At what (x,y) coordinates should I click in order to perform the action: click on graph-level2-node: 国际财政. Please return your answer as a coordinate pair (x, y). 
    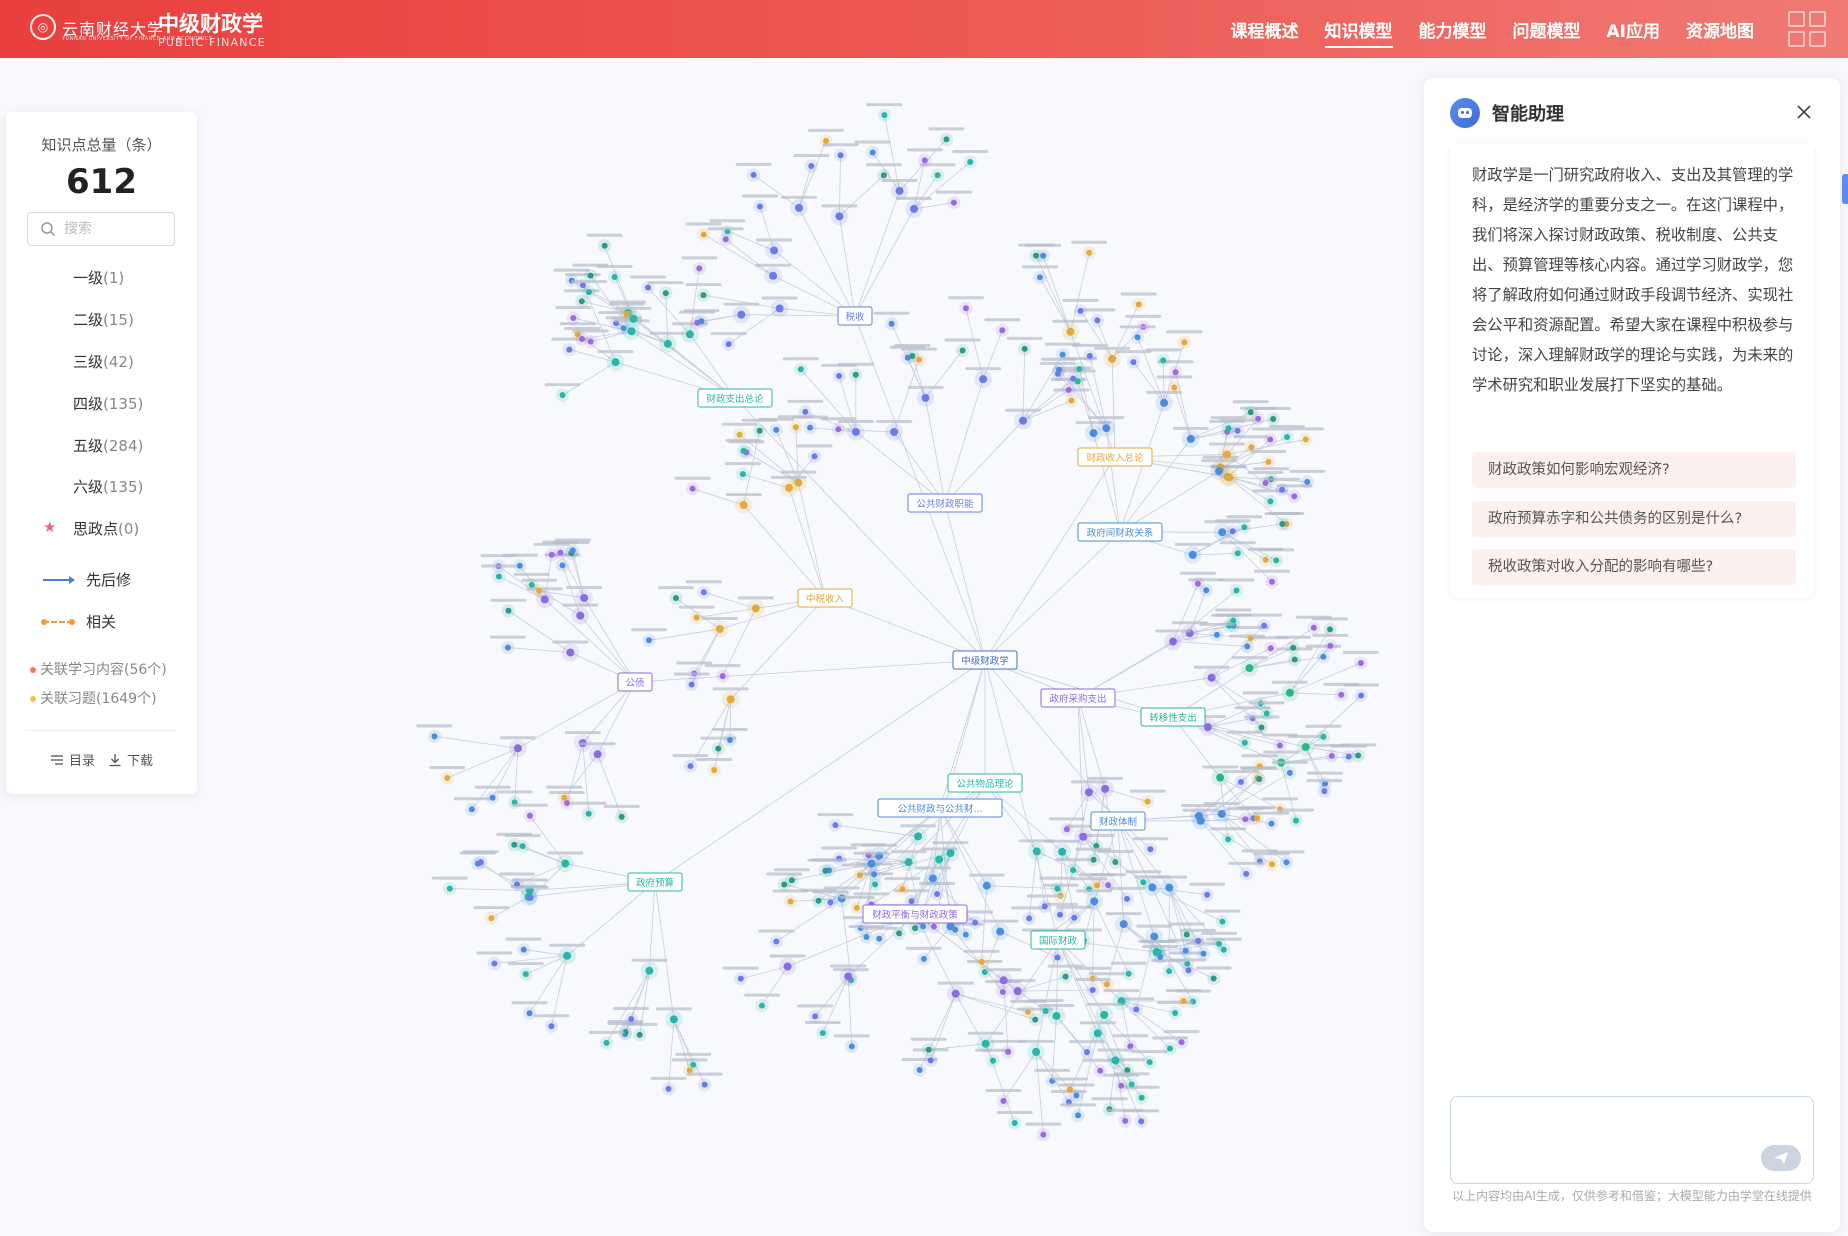
    Looking at the image, I should click on (1058, 941).